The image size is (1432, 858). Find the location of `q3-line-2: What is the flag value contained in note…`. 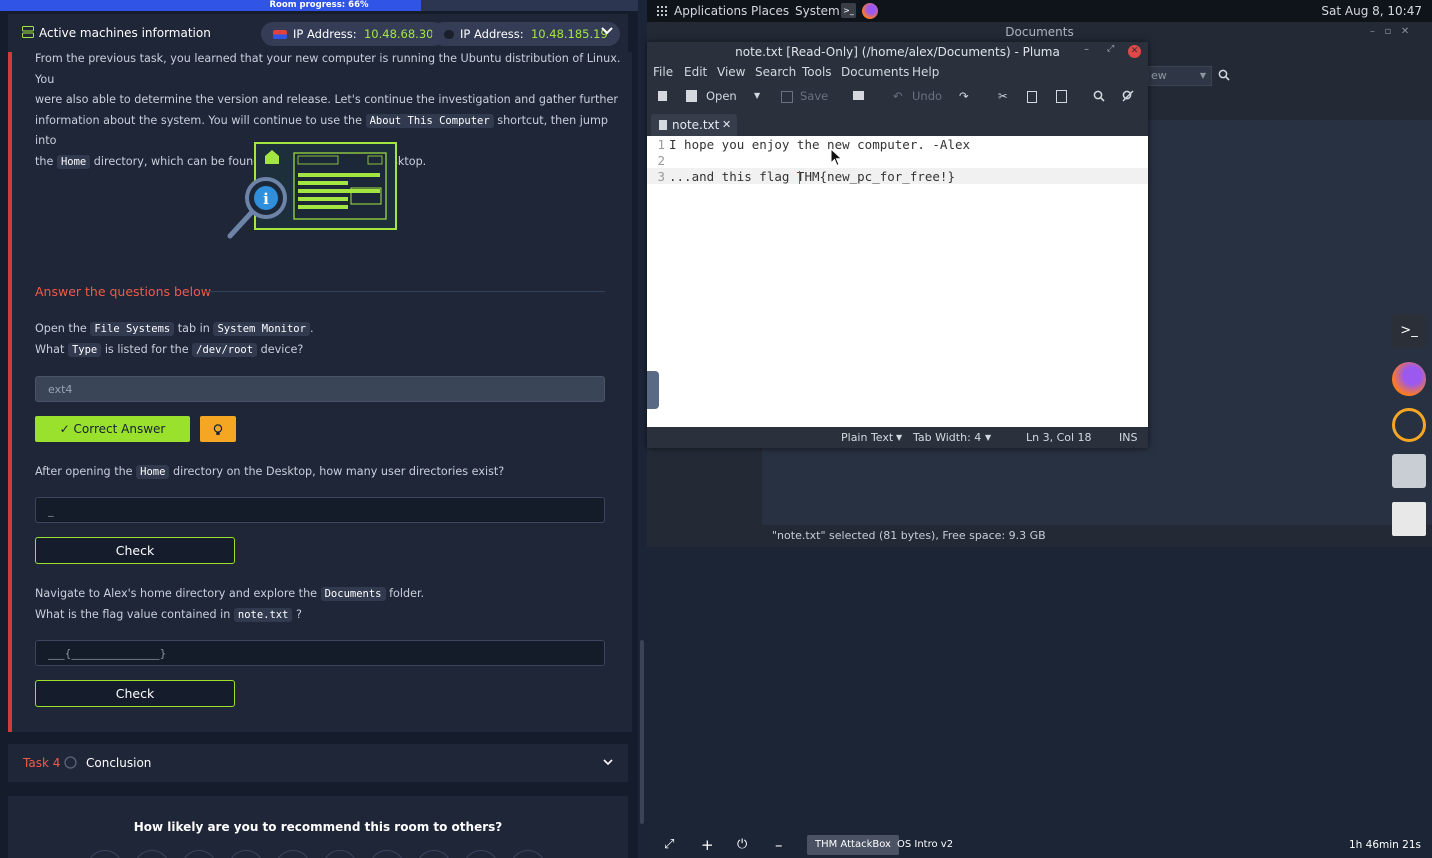

q3-line-2: What is the flag value contained in note… is located at coordinates (229, 615).